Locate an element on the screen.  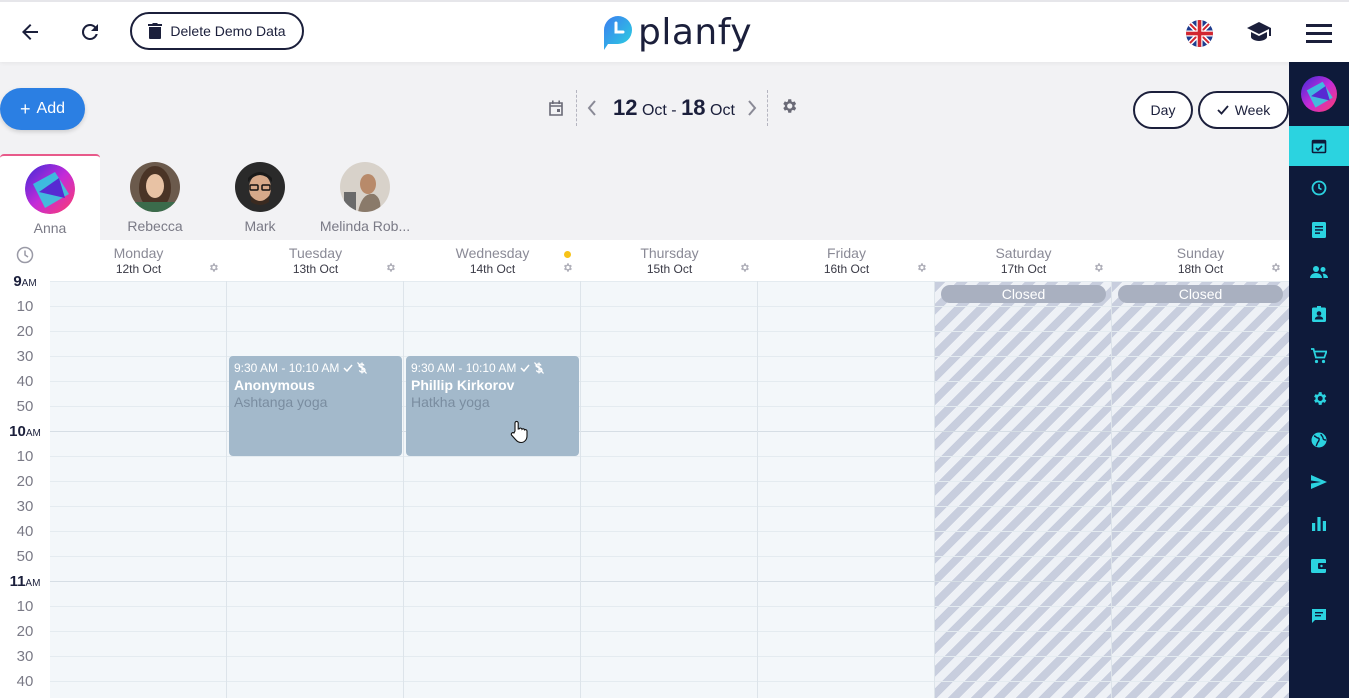
day-name: Saturday is located at coordinates (1023, 253).